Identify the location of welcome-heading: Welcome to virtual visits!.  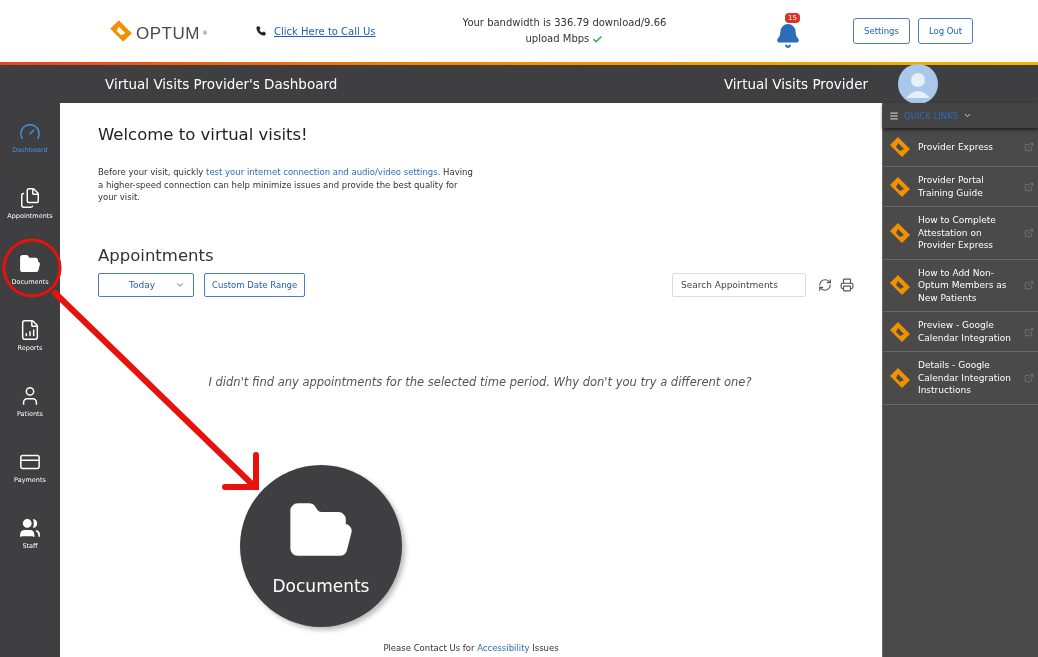
(203, 134).